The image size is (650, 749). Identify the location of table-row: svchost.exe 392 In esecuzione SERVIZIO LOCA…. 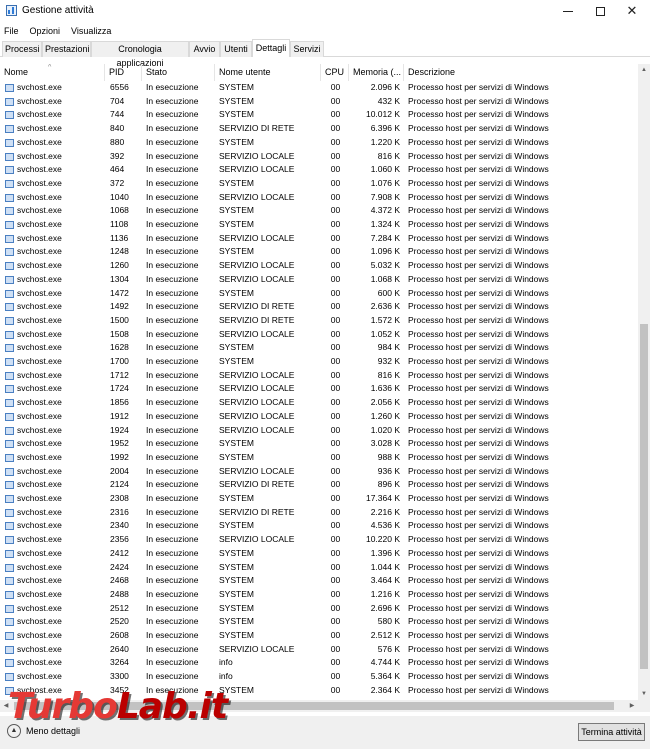
(319, 157).